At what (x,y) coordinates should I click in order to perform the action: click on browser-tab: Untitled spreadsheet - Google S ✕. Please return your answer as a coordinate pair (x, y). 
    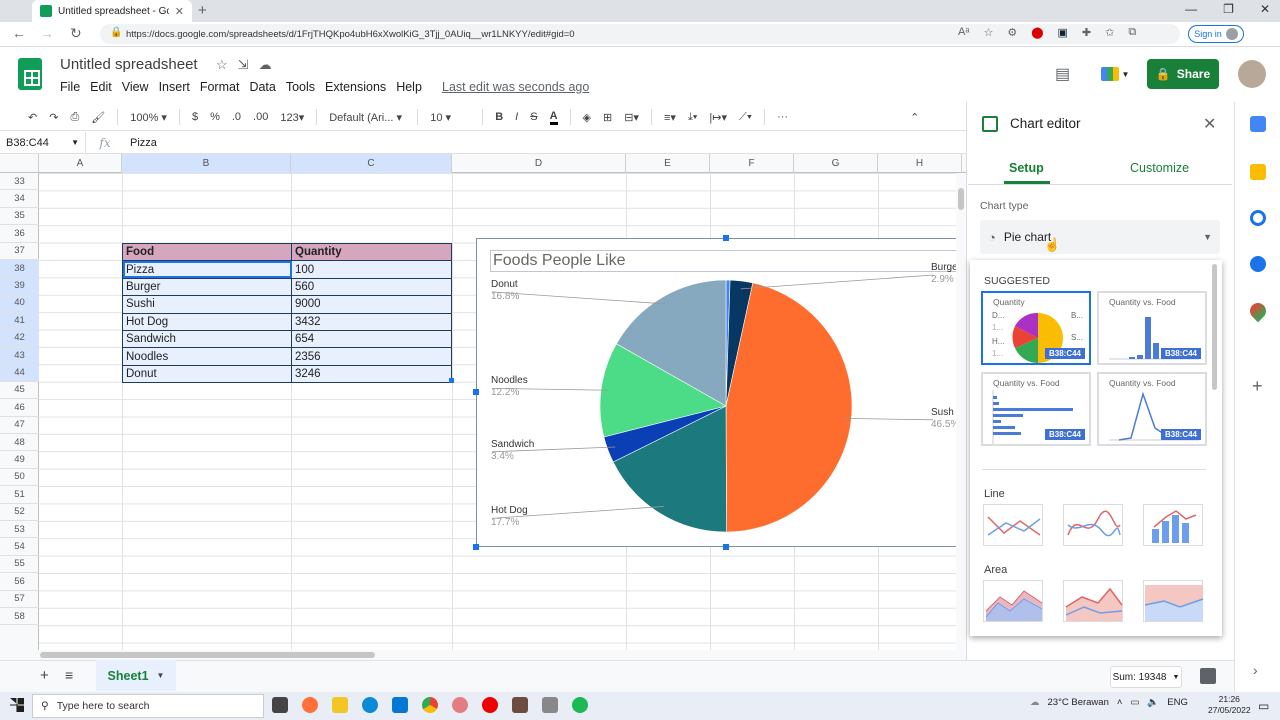
    Looking at the image, I should click on (112, 11).